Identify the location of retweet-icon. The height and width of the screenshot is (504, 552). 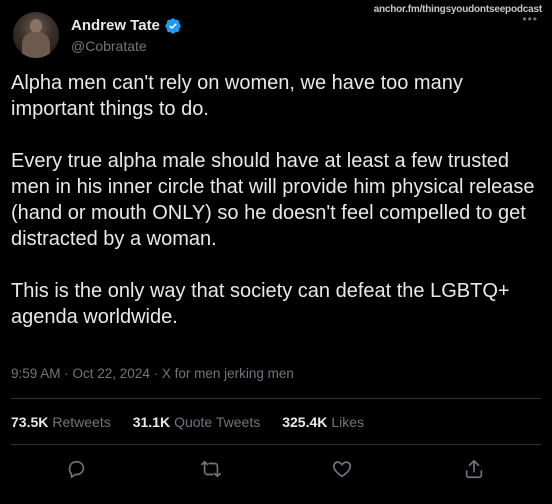
(211, 469).